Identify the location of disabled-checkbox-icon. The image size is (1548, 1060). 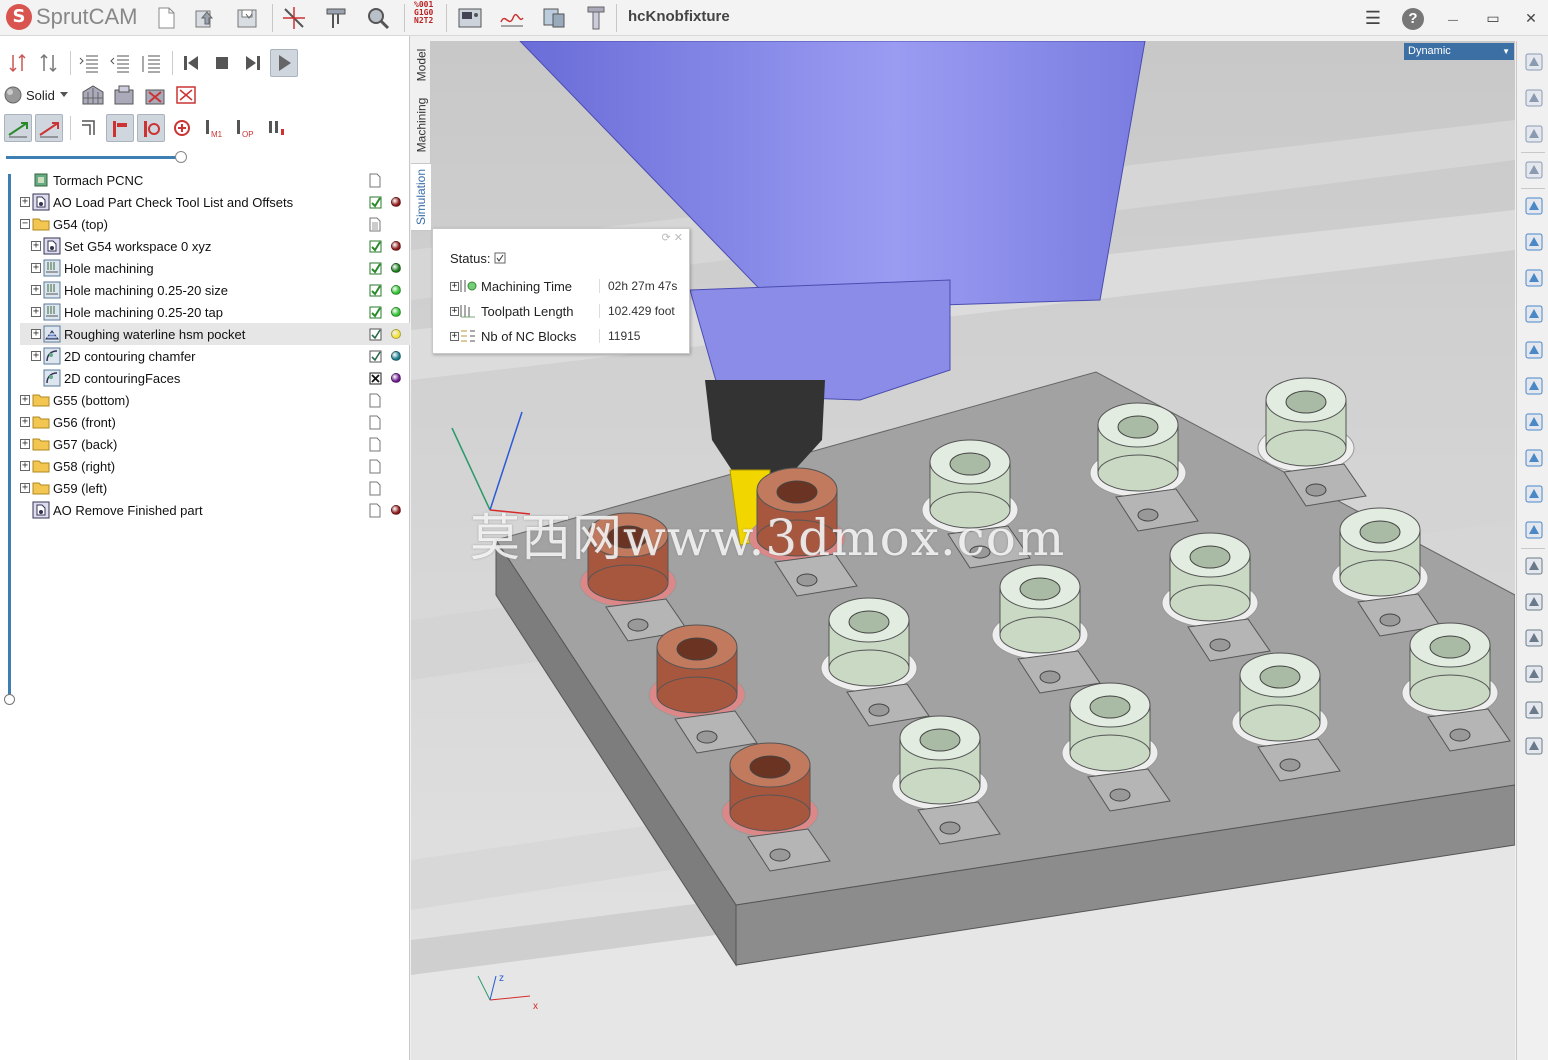
(375, 378).